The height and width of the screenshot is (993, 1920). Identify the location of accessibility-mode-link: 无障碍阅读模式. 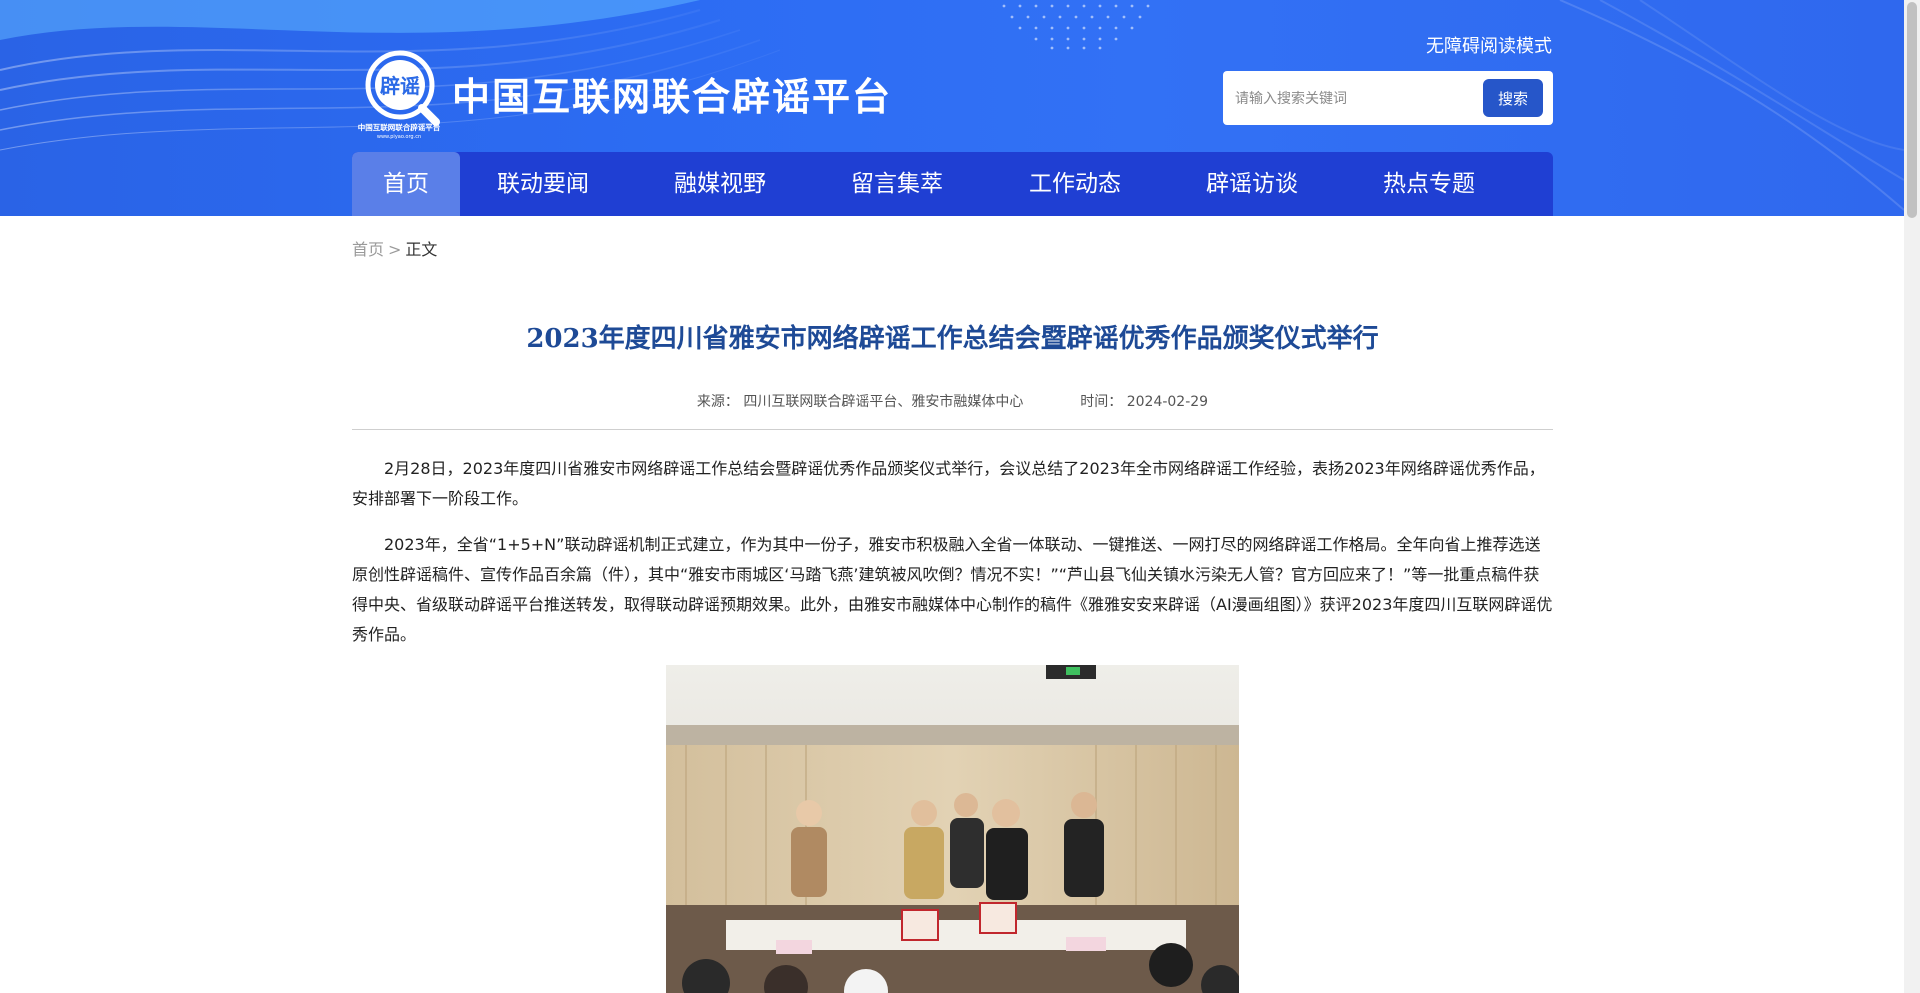
(1489, 45).